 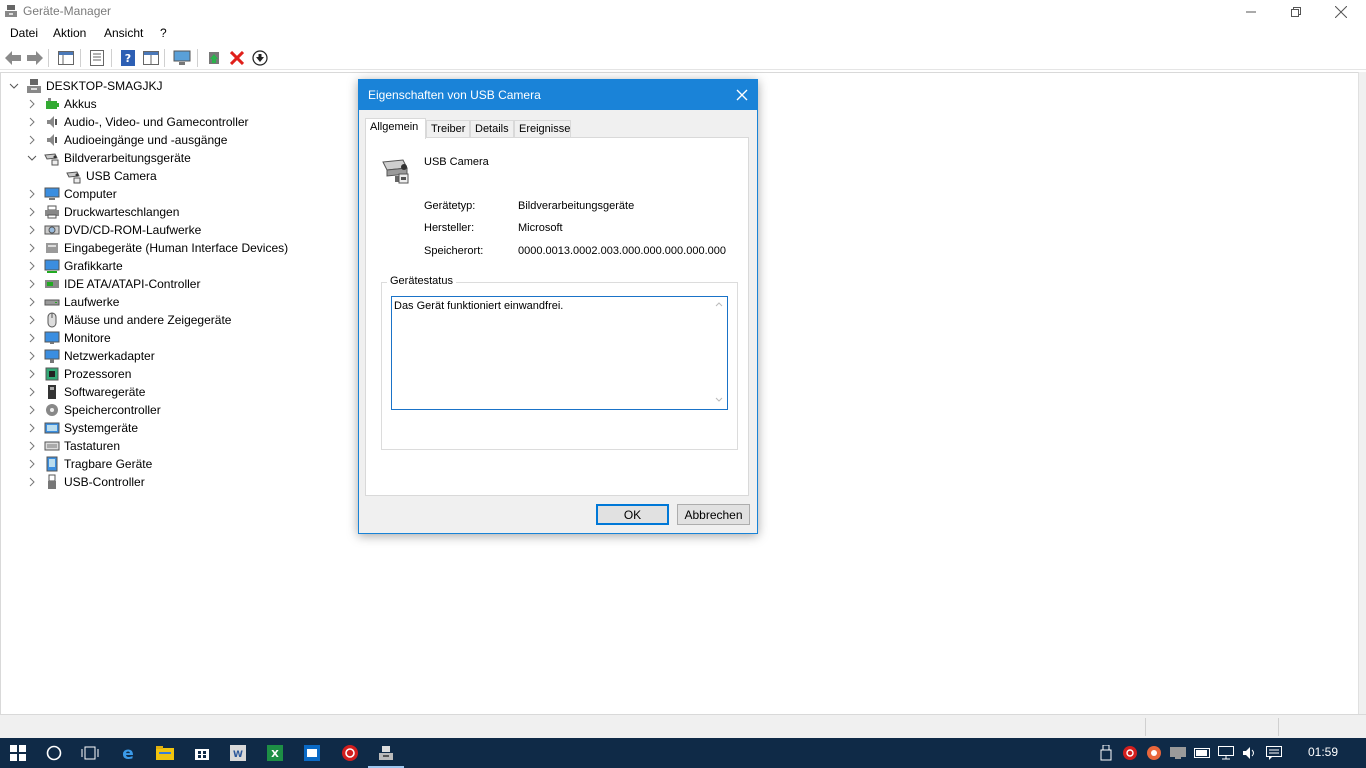 What do you see at coordinates (1178, 753) in the screenshot?
I see `display-tray-icon` at bounding box center [1178, 753].